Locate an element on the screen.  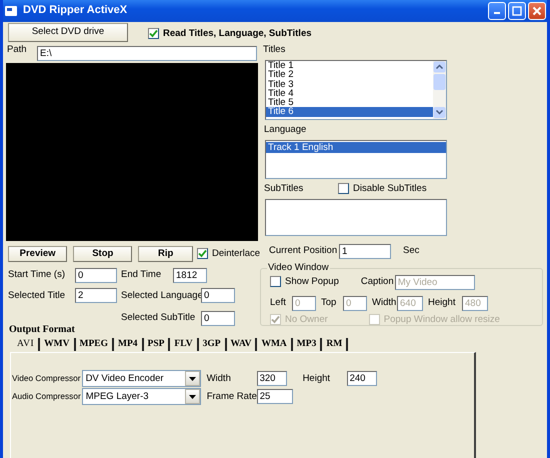
format-tab: WAV is located at coordinates (242, 345).